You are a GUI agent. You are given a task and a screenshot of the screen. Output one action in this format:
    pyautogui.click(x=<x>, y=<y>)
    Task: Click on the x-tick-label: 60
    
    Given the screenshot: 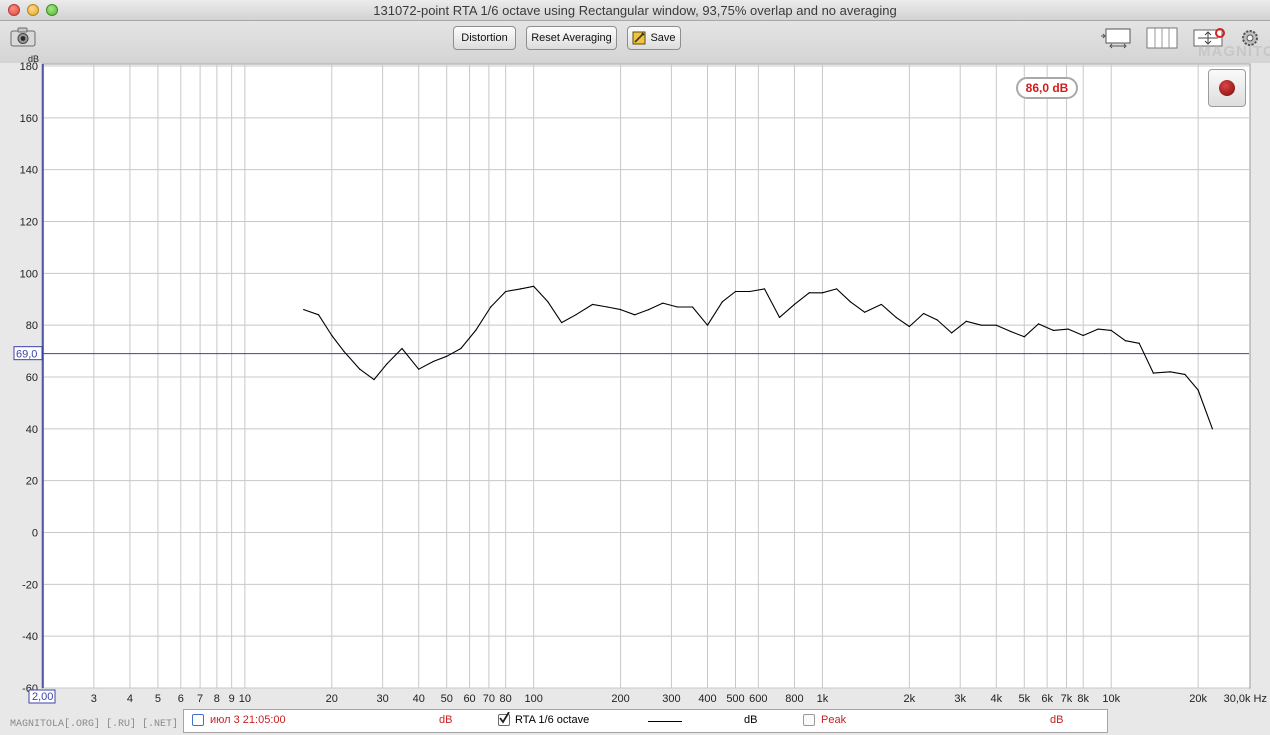 What is the action you would take?
    pyautogui.click(x=469, y=699)
    